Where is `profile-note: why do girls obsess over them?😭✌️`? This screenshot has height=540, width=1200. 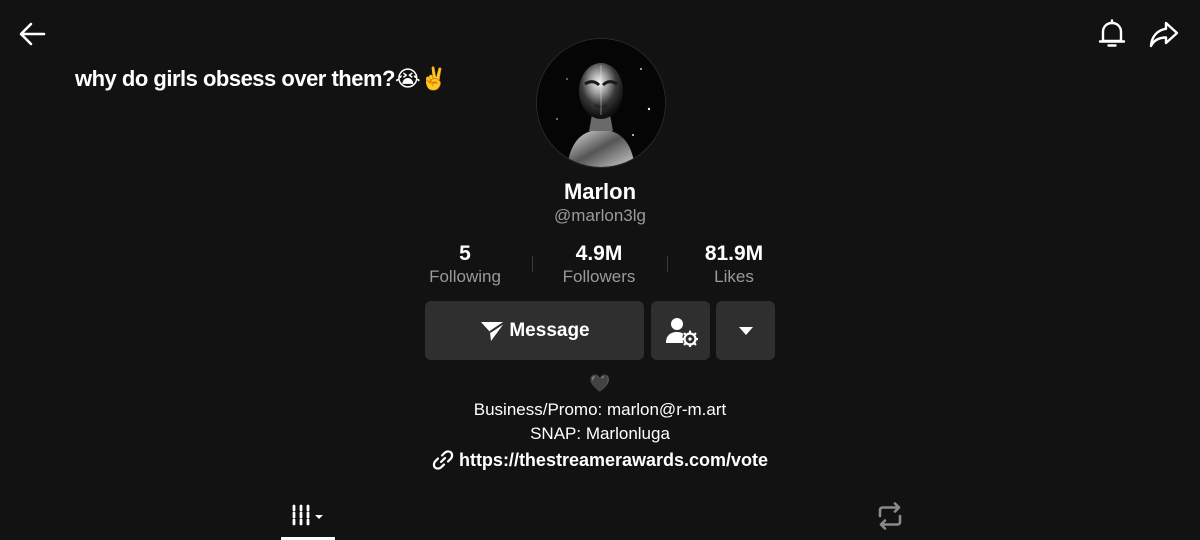
profile-note: why do girls obsess over them?😭✌️ is located at coordinates (261, 79).